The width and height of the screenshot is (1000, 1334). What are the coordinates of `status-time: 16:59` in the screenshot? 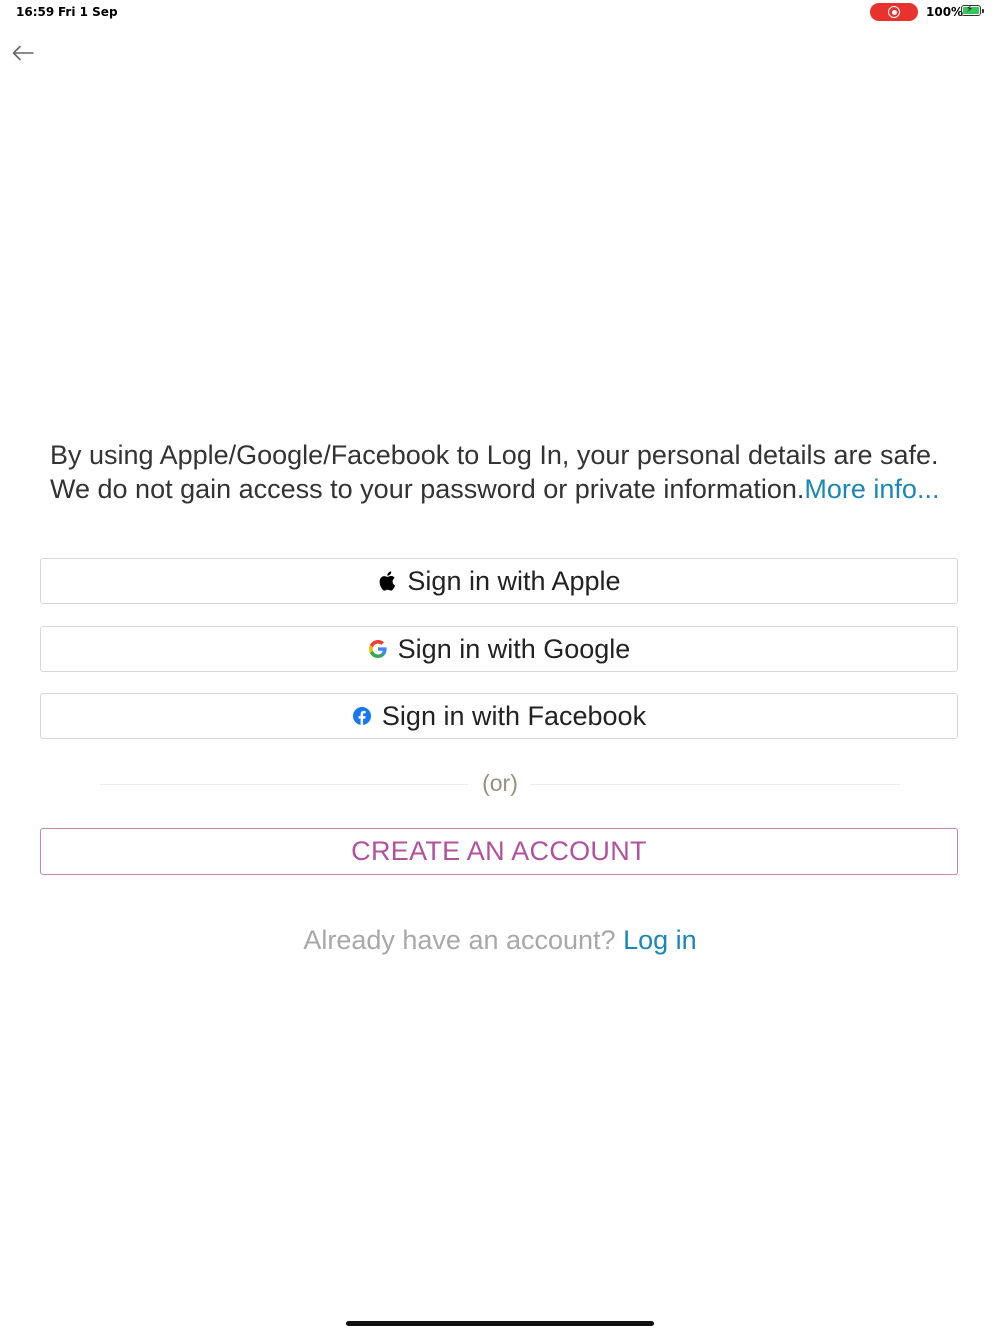 It's located at (35, 12).